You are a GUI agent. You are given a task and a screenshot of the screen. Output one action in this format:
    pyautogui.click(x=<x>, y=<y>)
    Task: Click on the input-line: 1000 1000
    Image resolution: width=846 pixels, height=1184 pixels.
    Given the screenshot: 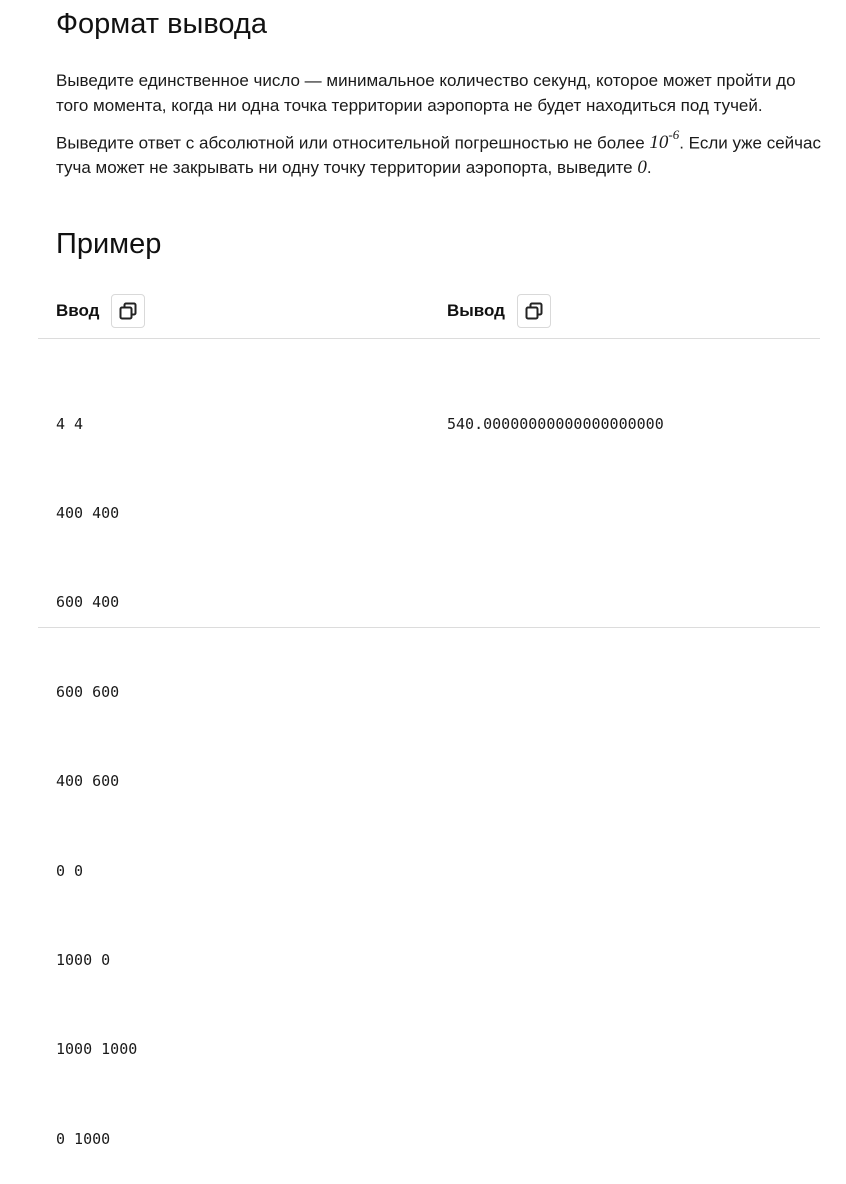 What is the action you would take?
    pyautogui.click(x=97, y=1049)
    